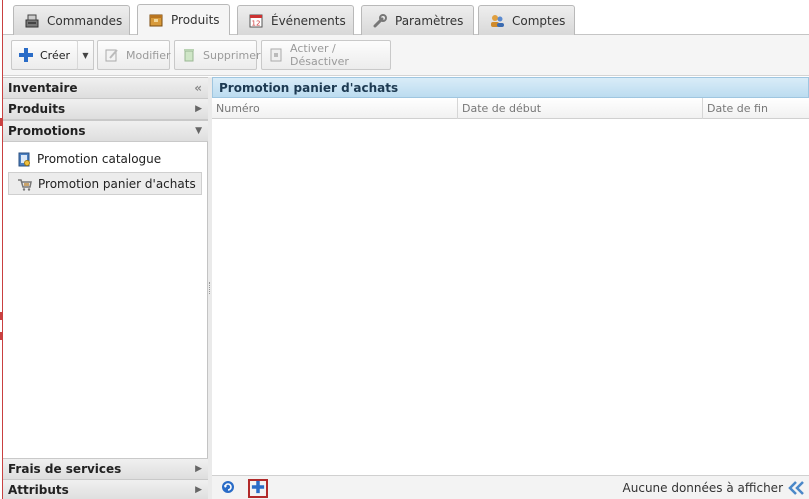 The width and height of the screenshot is (809, 499). I want to click on tab-label: Paramètres, so click(429, 20).